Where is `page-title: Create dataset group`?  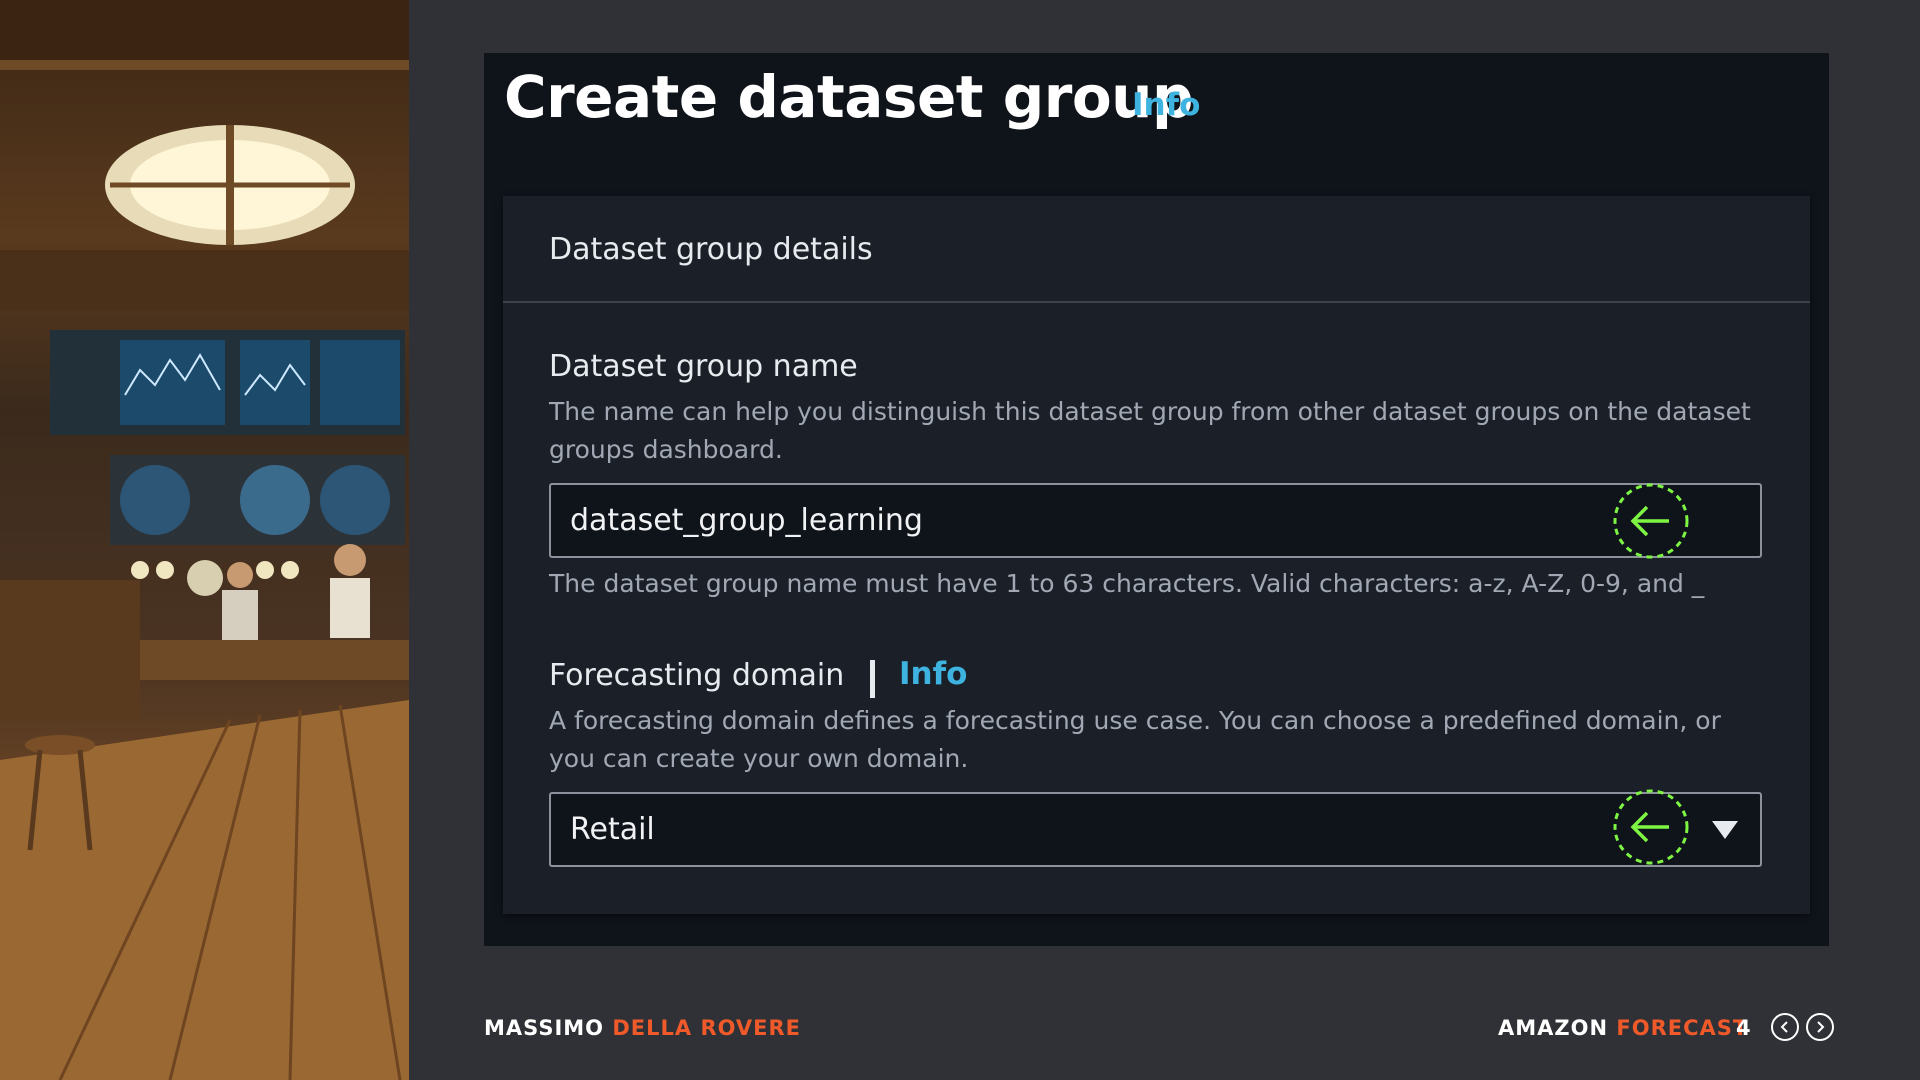 page-title: Create dataset group is located at coordinates (848, 97).